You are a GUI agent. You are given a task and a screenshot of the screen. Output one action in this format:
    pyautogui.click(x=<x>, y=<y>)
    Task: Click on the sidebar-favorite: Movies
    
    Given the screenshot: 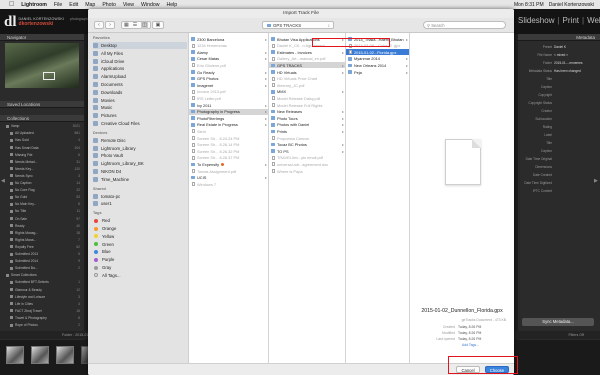 What is the action you would take?
    pyautogui.click(x=140, y=100)
    